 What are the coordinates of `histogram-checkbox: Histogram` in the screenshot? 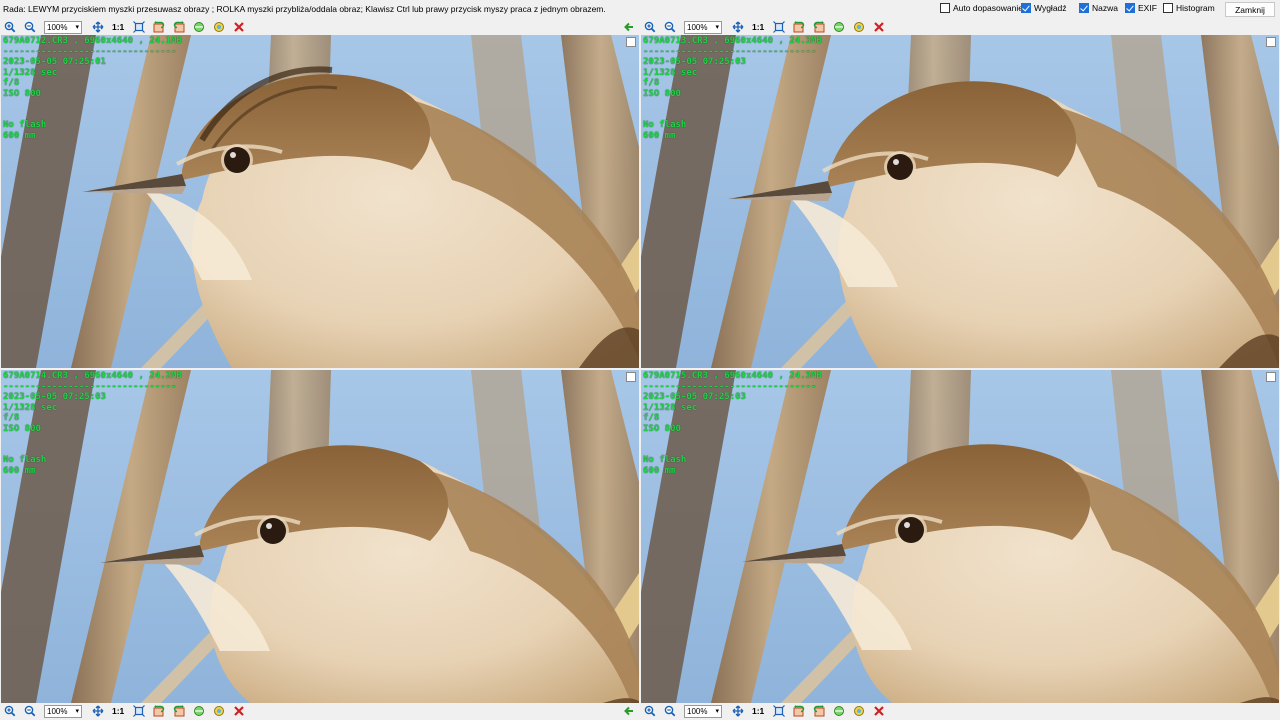 It's located at (1189, 8).